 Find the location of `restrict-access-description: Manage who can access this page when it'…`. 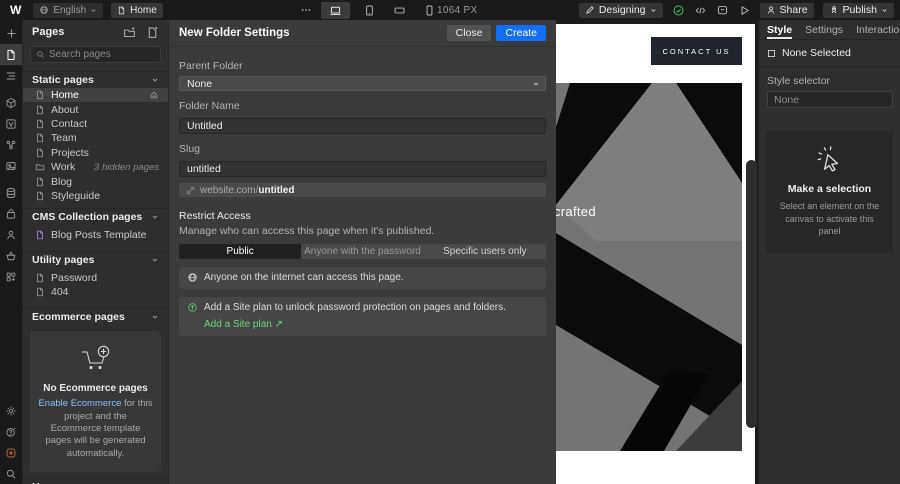

restrict-access-description: Manage who can access this page when it'… is located at coordinates (307, 231).